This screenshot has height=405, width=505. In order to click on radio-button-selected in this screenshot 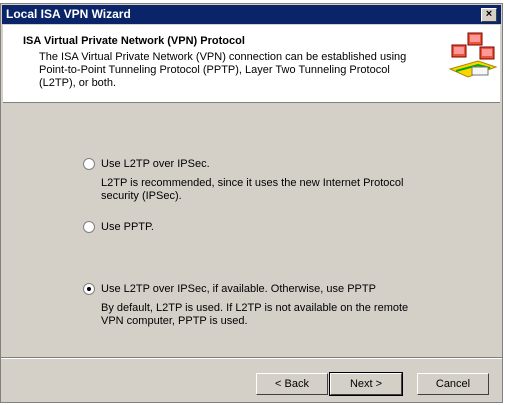, I will do `click(89, 289)`.